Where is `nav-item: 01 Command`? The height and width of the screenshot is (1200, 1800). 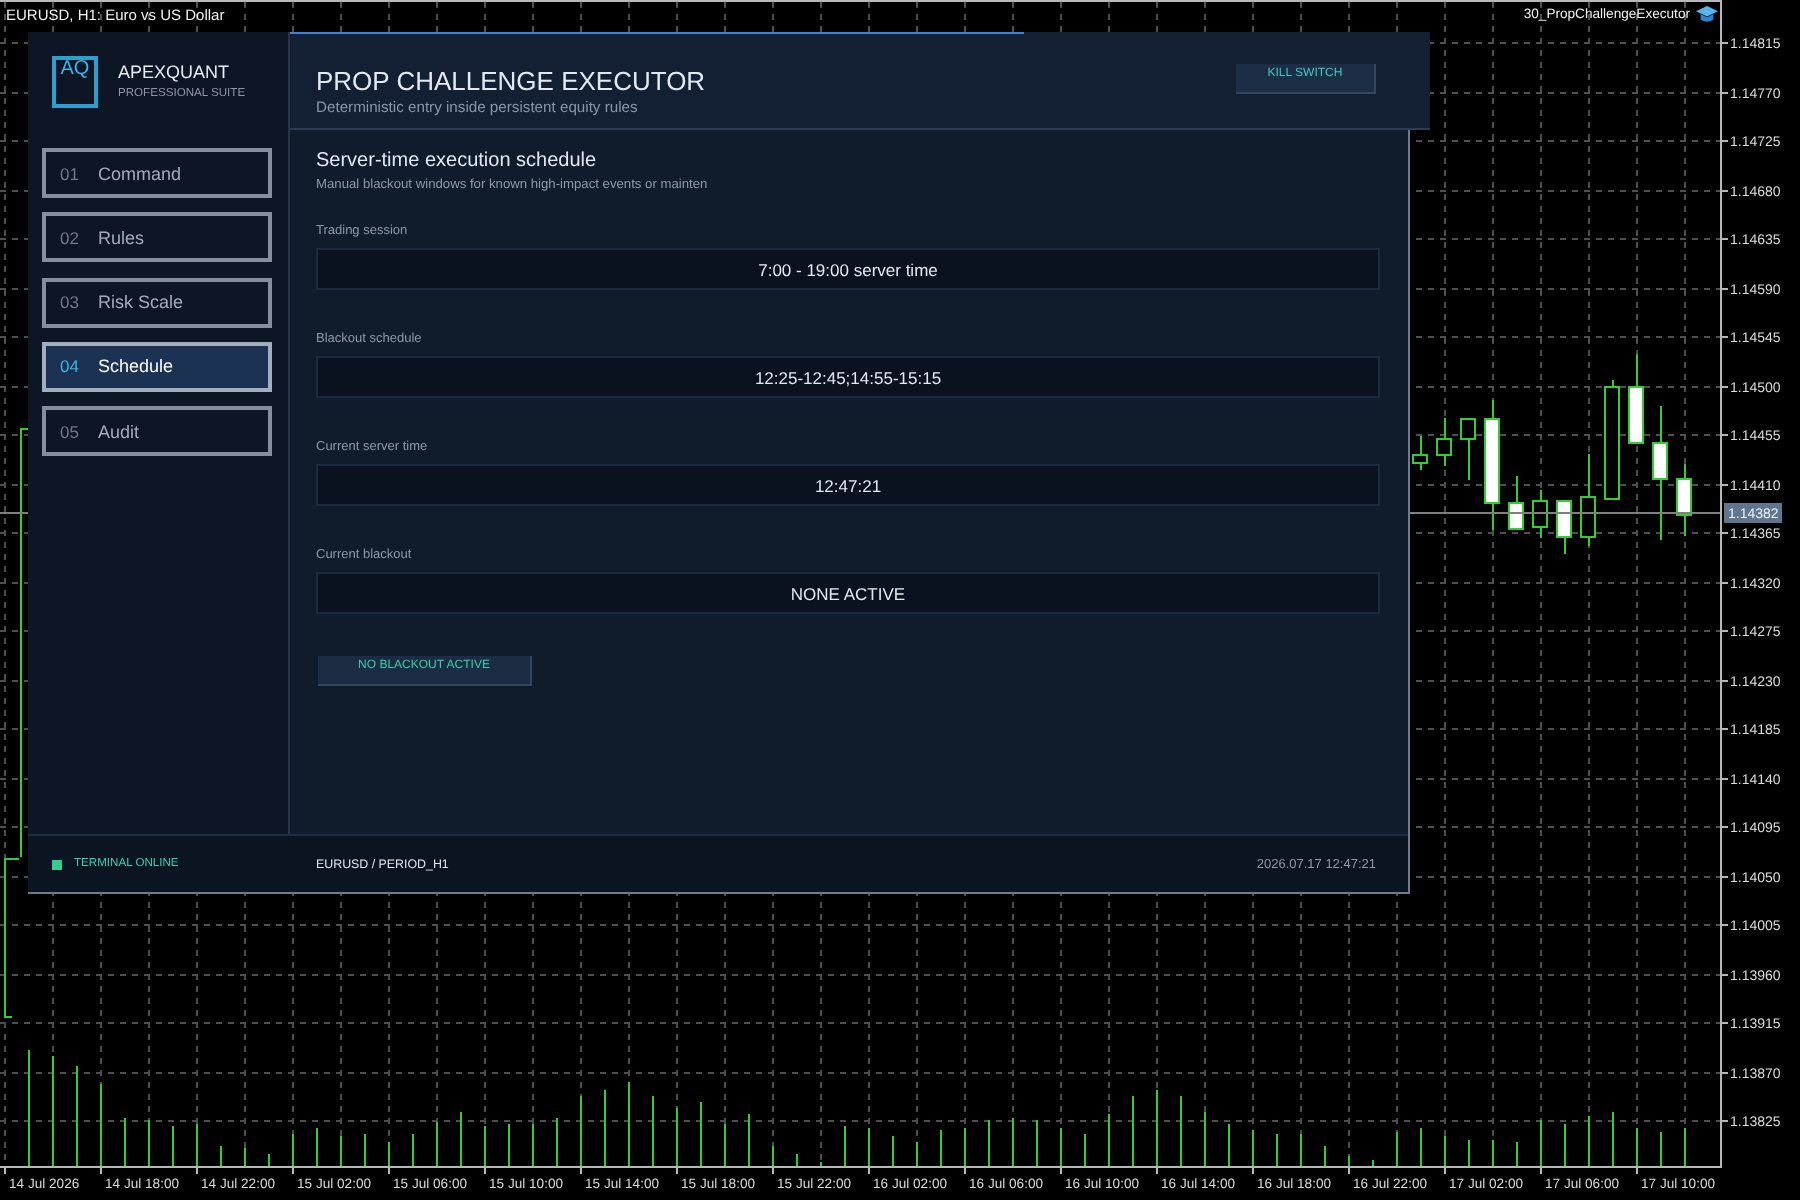
nav-item: 01 Command is located at coordinates (157, 173).